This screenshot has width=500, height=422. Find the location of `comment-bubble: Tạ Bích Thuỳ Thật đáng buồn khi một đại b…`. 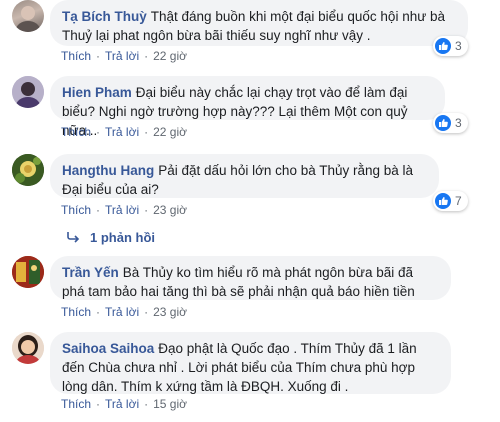

comment-bubble: Tạ Bích Thuỳ Thật đáng buồn khi một đại b… is located at coordinates (259, 23).